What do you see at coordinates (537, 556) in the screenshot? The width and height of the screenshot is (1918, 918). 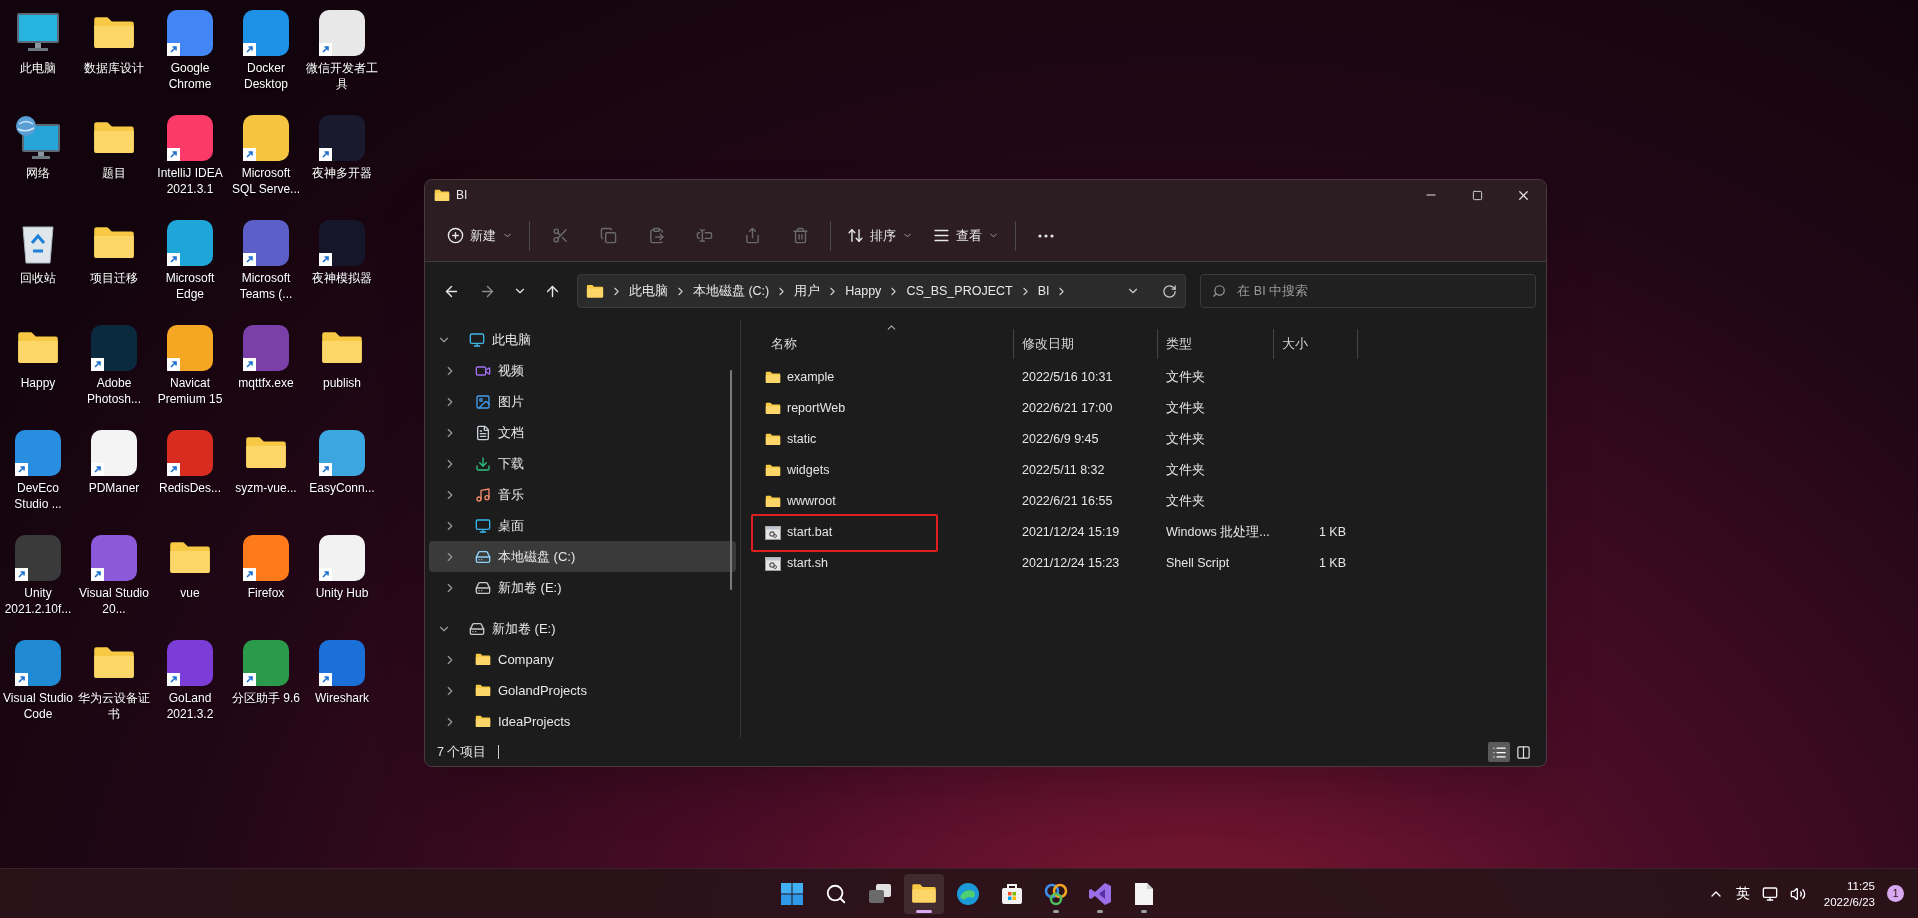 I see `nav-label: 本地磁盘 (C:)` at bounding box center [537, 556].